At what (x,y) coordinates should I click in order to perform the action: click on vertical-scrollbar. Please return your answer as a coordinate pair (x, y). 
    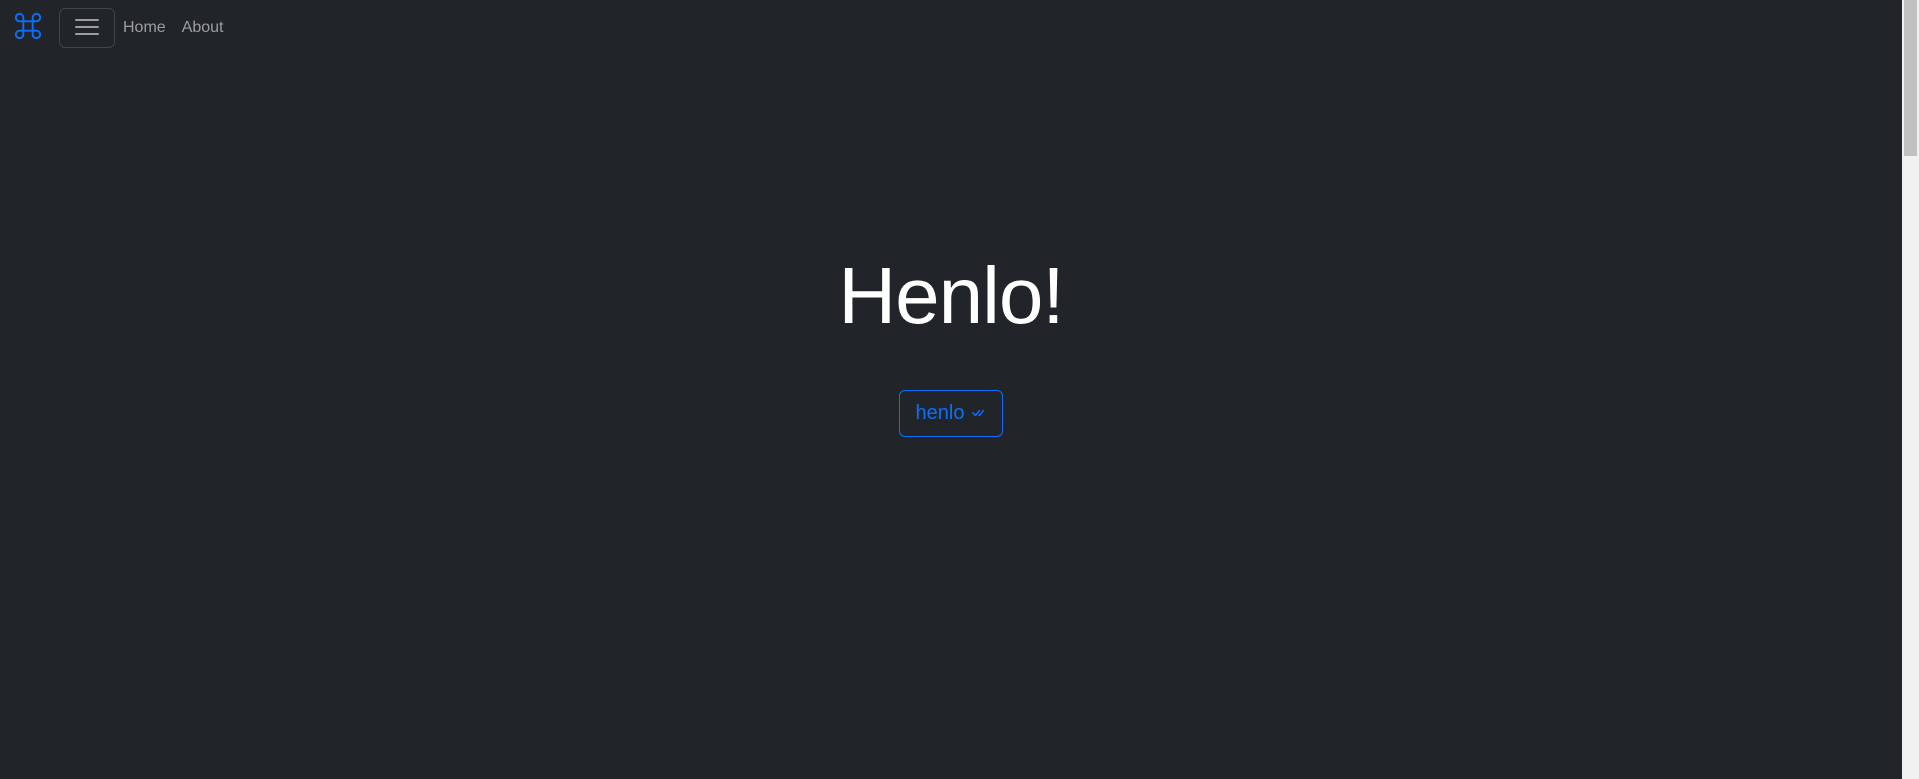
    Looking at the image, I should click on (1910, 389).